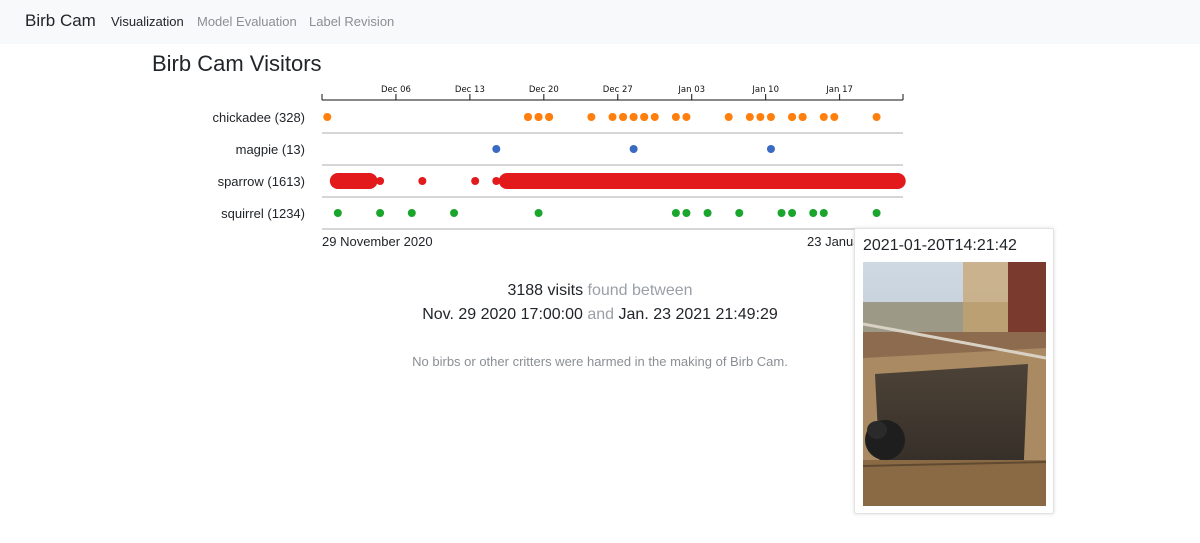 The image size is (1200, 543). What do you see at coordinates (470, 90) in the screenshot?
I see `axis-tick-label: Dec 13` at bounding box center [470, 90].